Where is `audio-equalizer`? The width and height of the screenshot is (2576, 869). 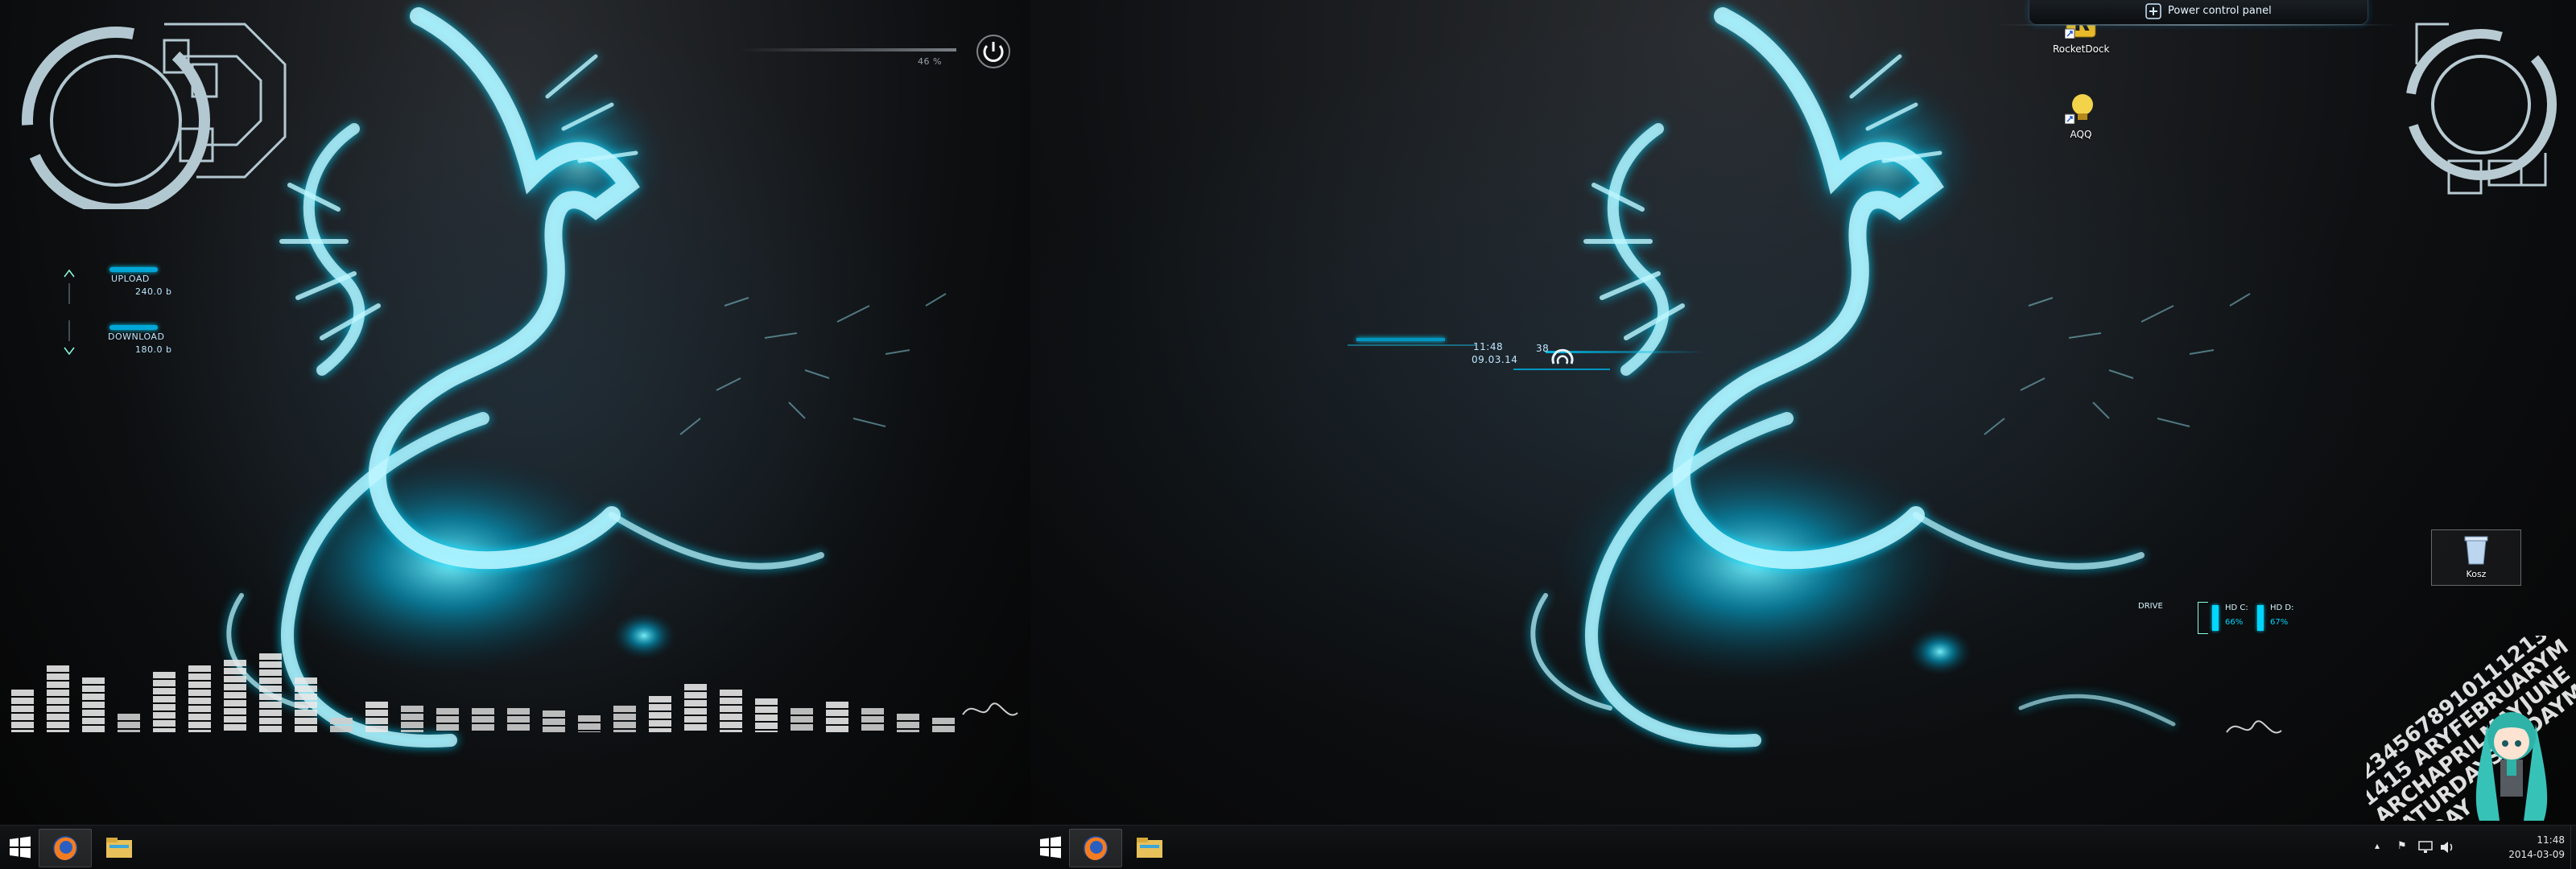
audio-equalizer is located at coordinates (510, 672).